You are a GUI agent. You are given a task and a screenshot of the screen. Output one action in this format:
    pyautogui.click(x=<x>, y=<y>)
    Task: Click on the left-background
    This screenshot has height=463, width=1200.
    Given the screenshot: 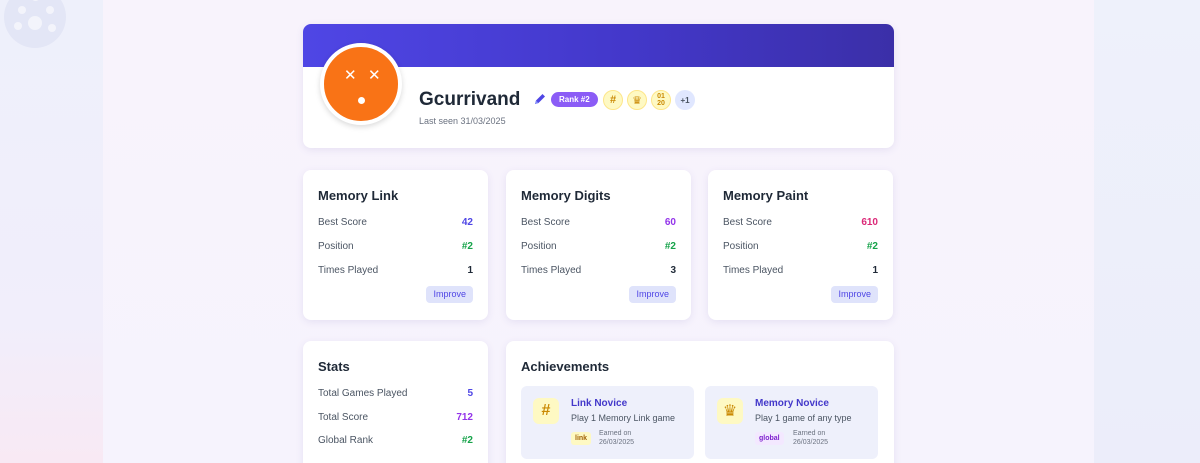 What is the action you would take?
    pyautogui.click(x=51, y=231)
    